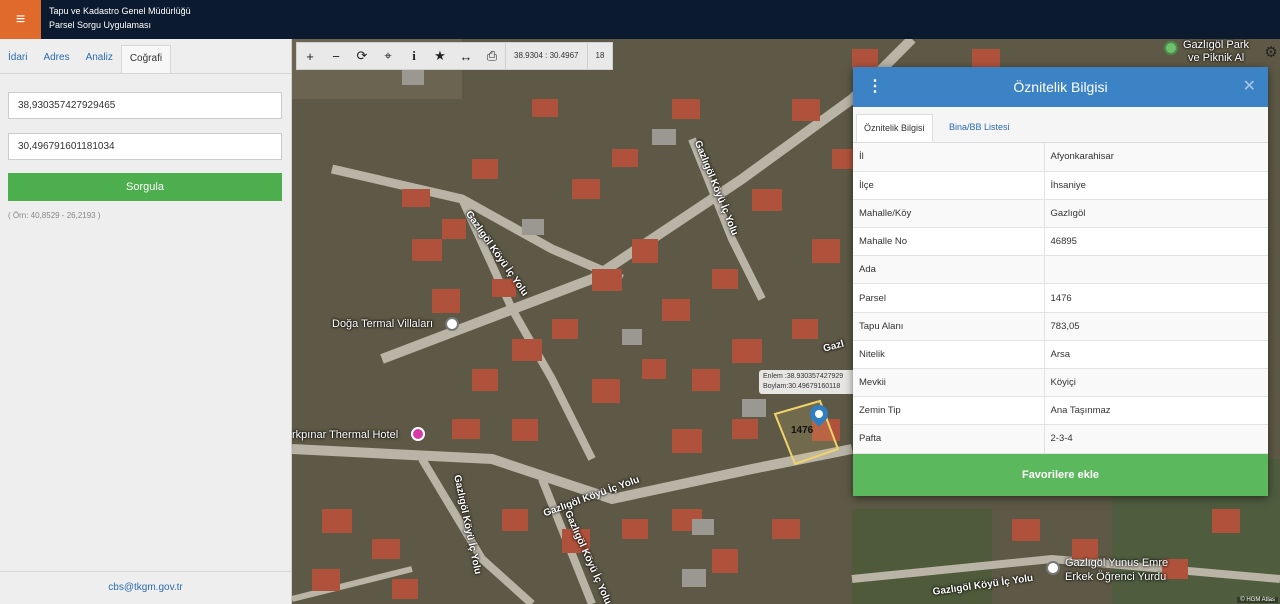  Describe the element at coordinates (466, 56) in the screenshot. I see `measure-icon: ↔` at that location.